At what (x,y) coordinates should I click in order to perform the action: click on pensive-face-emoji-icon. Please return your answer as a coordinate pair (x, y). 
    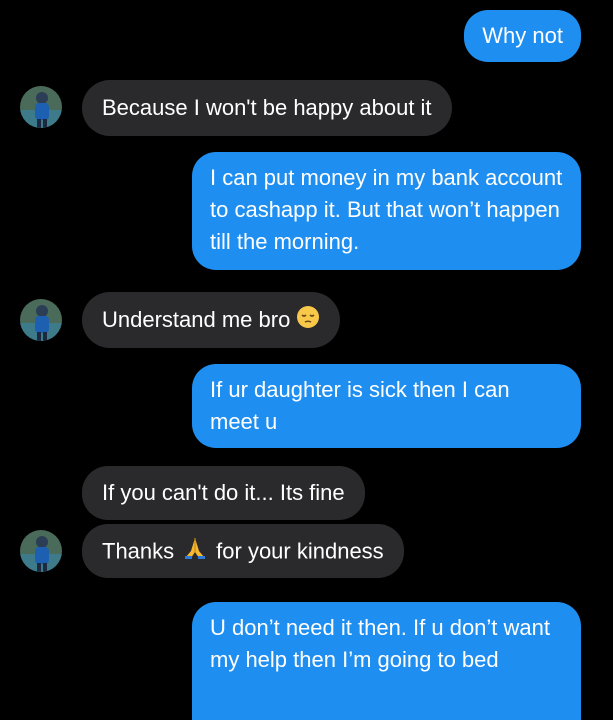
    Looking at the image, I should click on (308, 321).